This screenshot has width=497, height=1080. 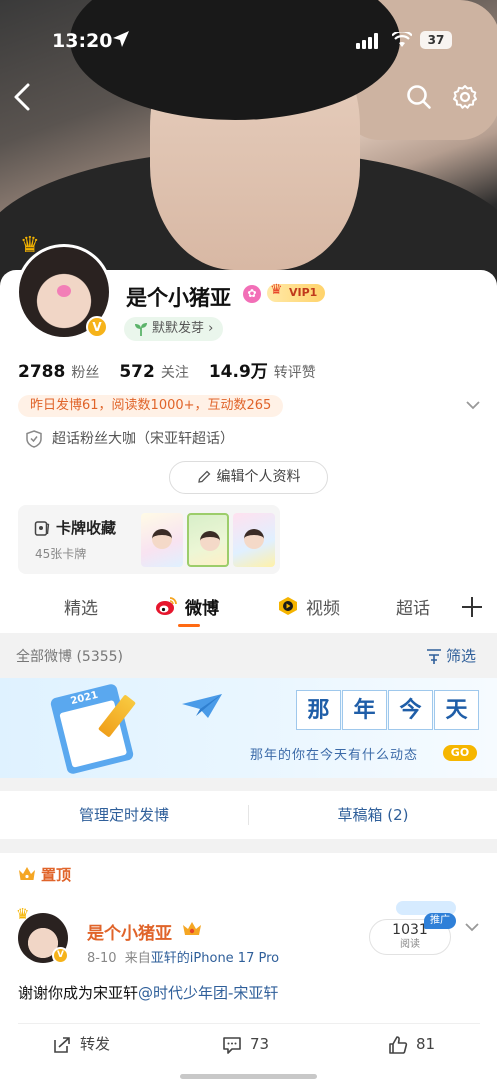 I want to click on on-this-day-banner: 2021 那 年 今 天 那年的你在今天有什么动态 GO, so click(x=248, y=728).